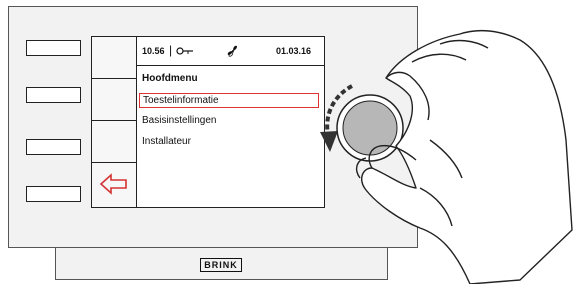  I want to click on rotary-knob, so click(370, 128).